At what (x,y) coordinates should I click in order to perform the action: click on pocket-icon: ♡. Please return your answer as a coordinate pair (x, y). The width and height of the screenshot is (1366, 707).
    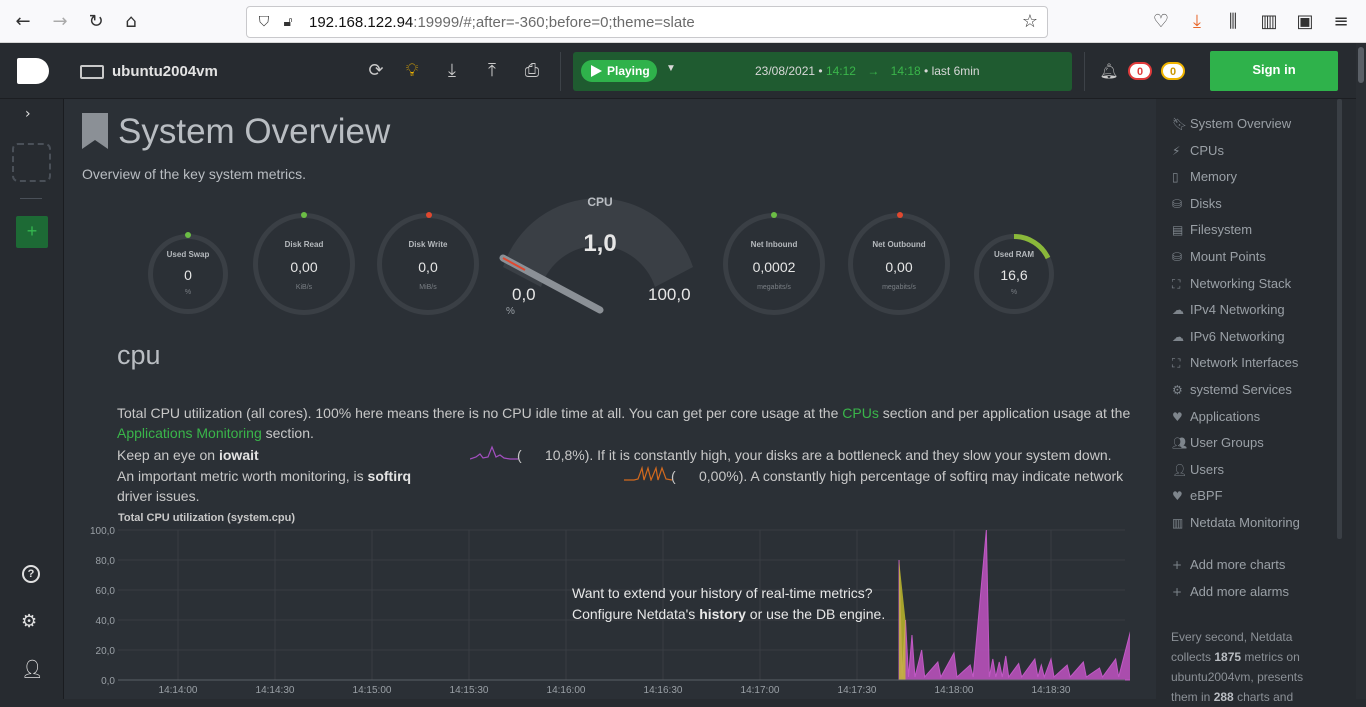
    Looking at the image, I should click on (1161, 22).